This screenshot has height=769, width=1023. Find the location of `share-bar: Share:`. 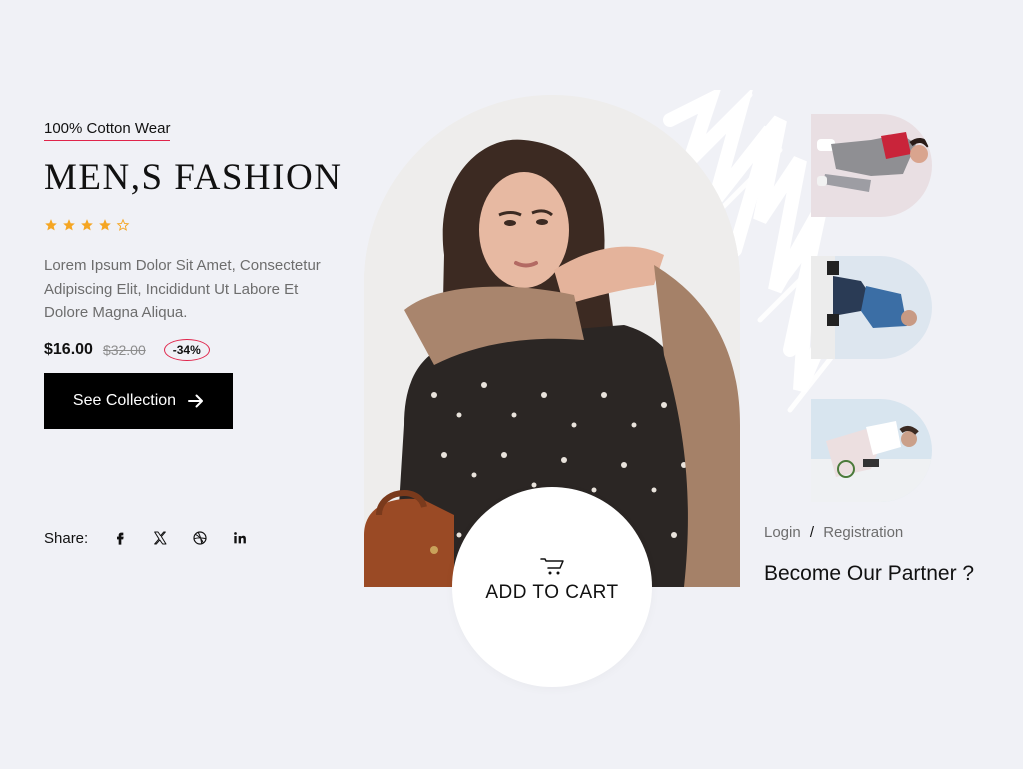

share-bar: Share: is located at coordinates (152, 538).